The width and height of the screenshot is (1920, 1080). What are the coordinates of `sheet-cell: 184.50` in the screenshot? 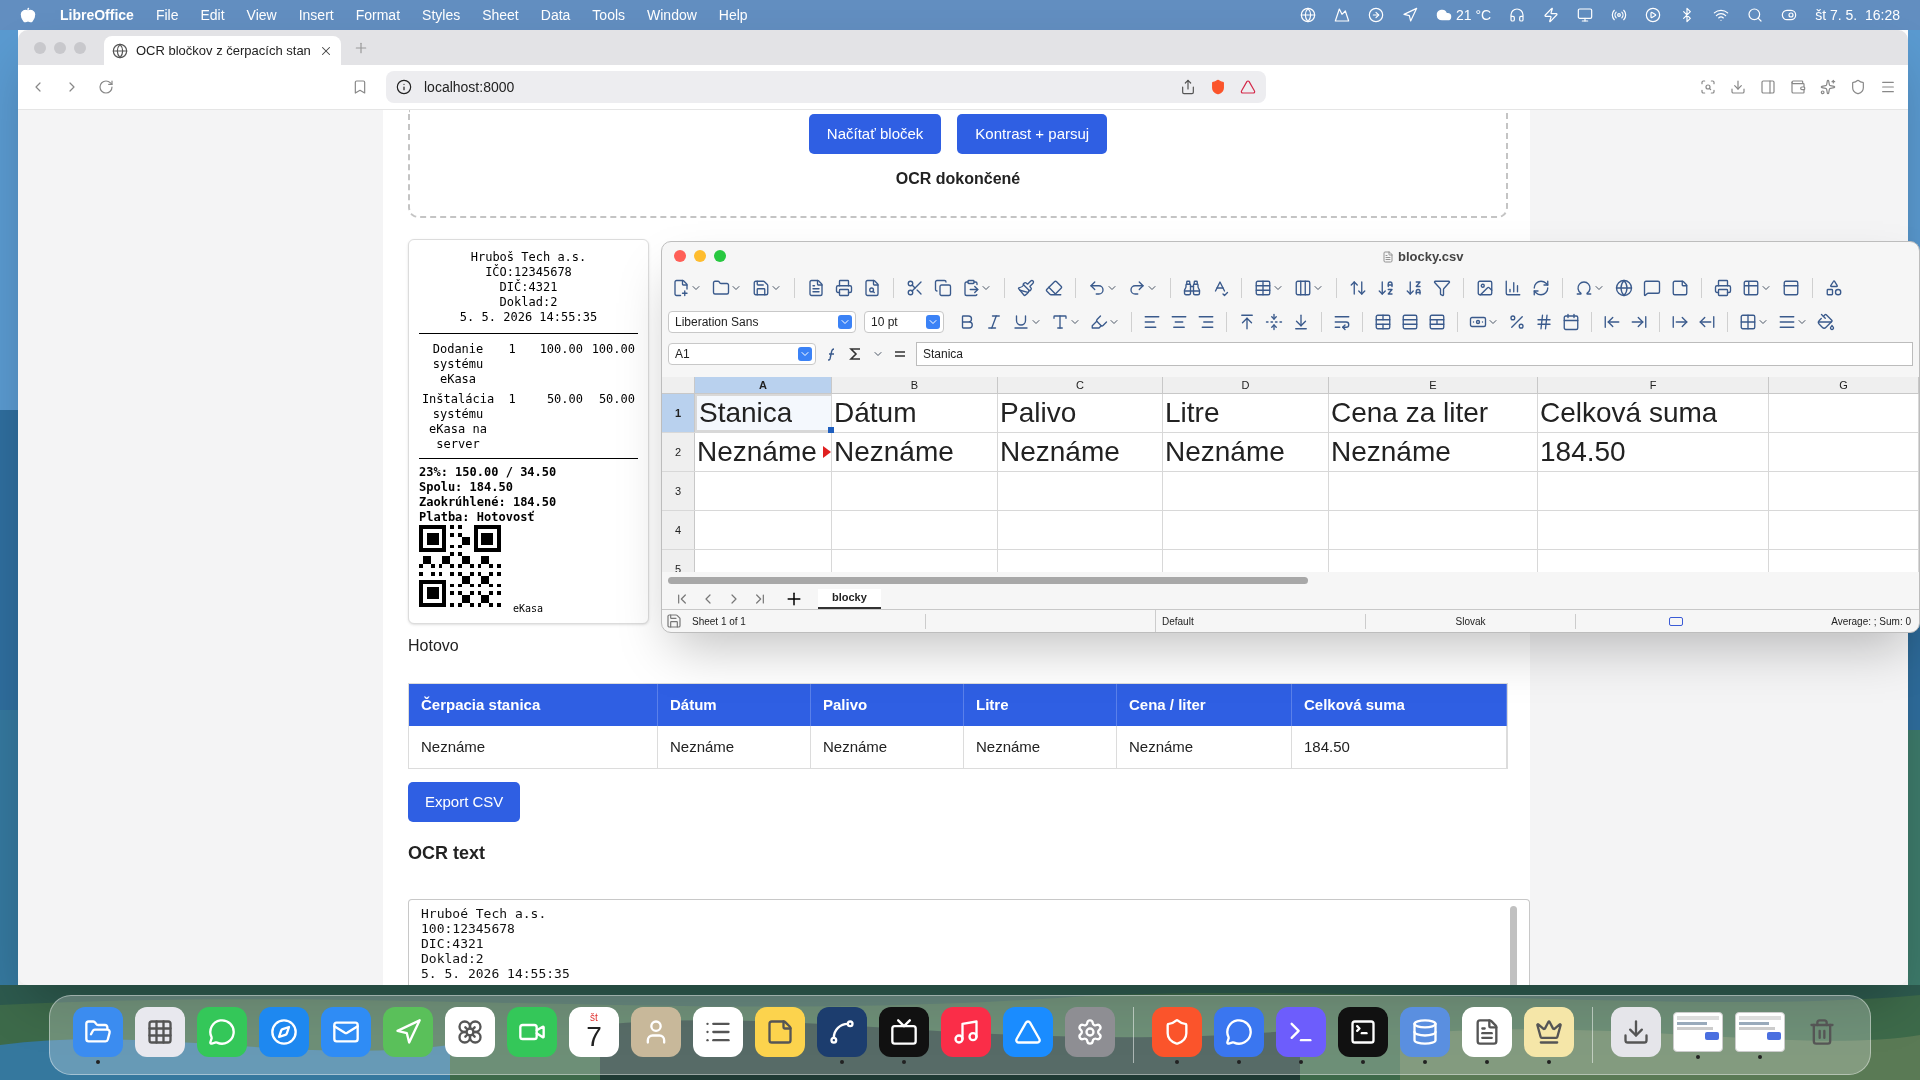 It's located at (1653, 452).